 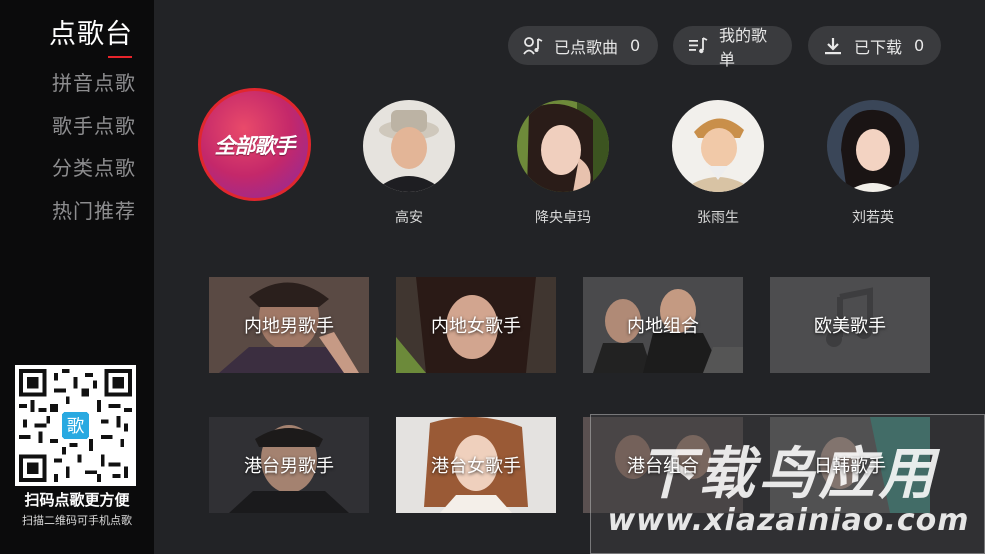 I want to click on category-label: 港台男歌手, so click(x=289, y=466).